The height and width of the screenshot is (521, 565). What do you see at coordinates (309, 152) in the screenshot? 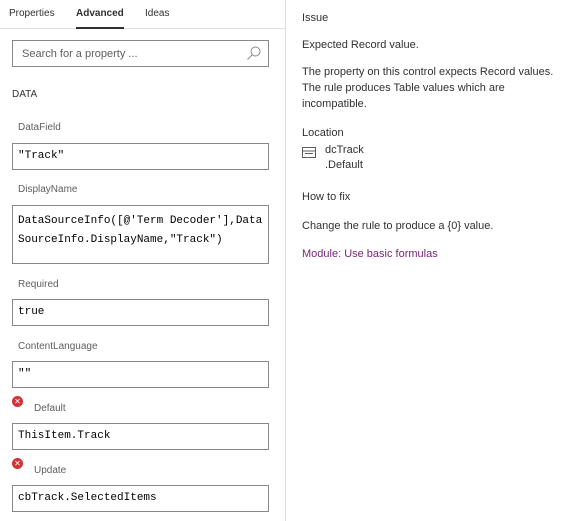
I see `control-icon` at bounding box center [309, 152].